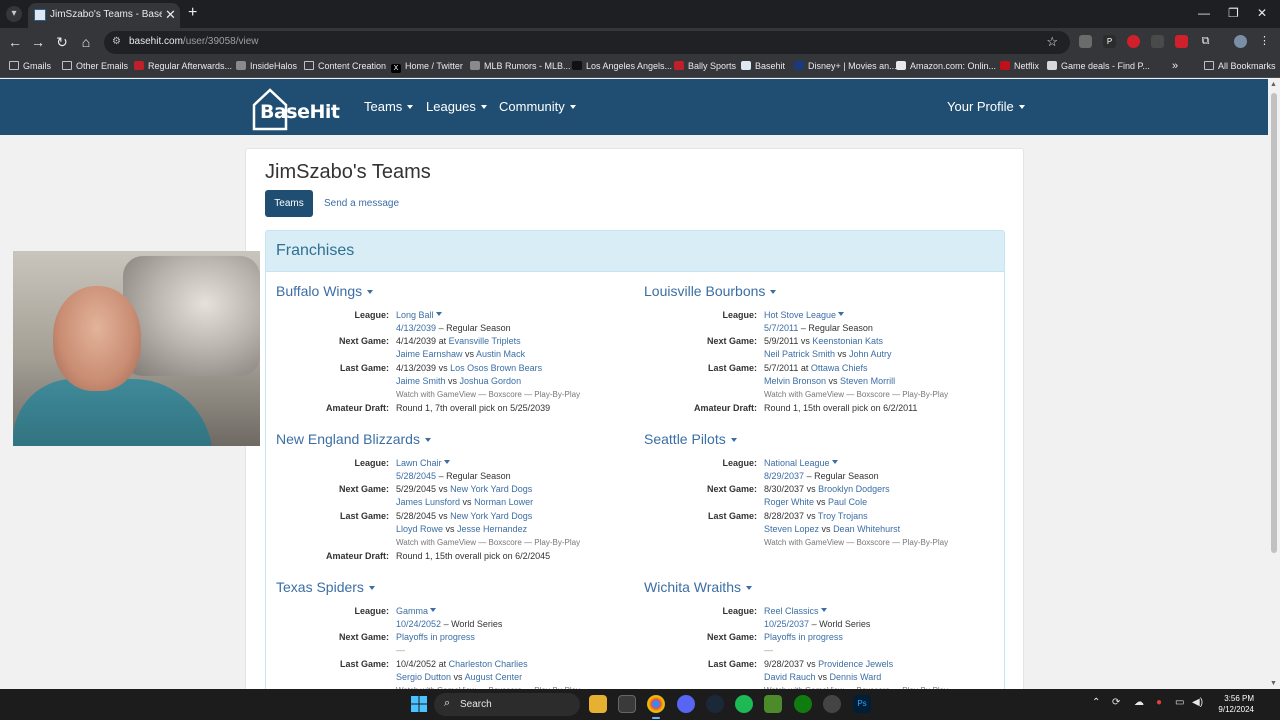 Image resolution: width=1280 pixels, height=720 pixels. Describe the element at coordinates (194, 41) in the screenshot. I see `url-text: basehit.com/user/39058/view` at that location.